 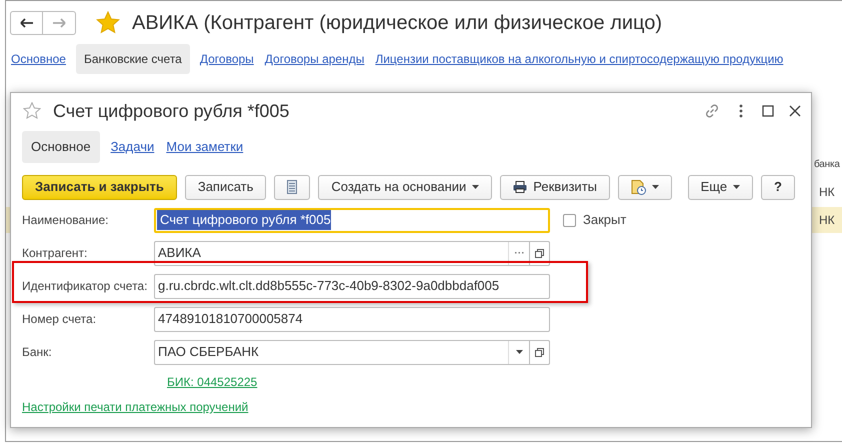 What do you see at coordinates (638, 187) in the screenshot?
I see `document-clock-icon` at bounding box center [638, 187].